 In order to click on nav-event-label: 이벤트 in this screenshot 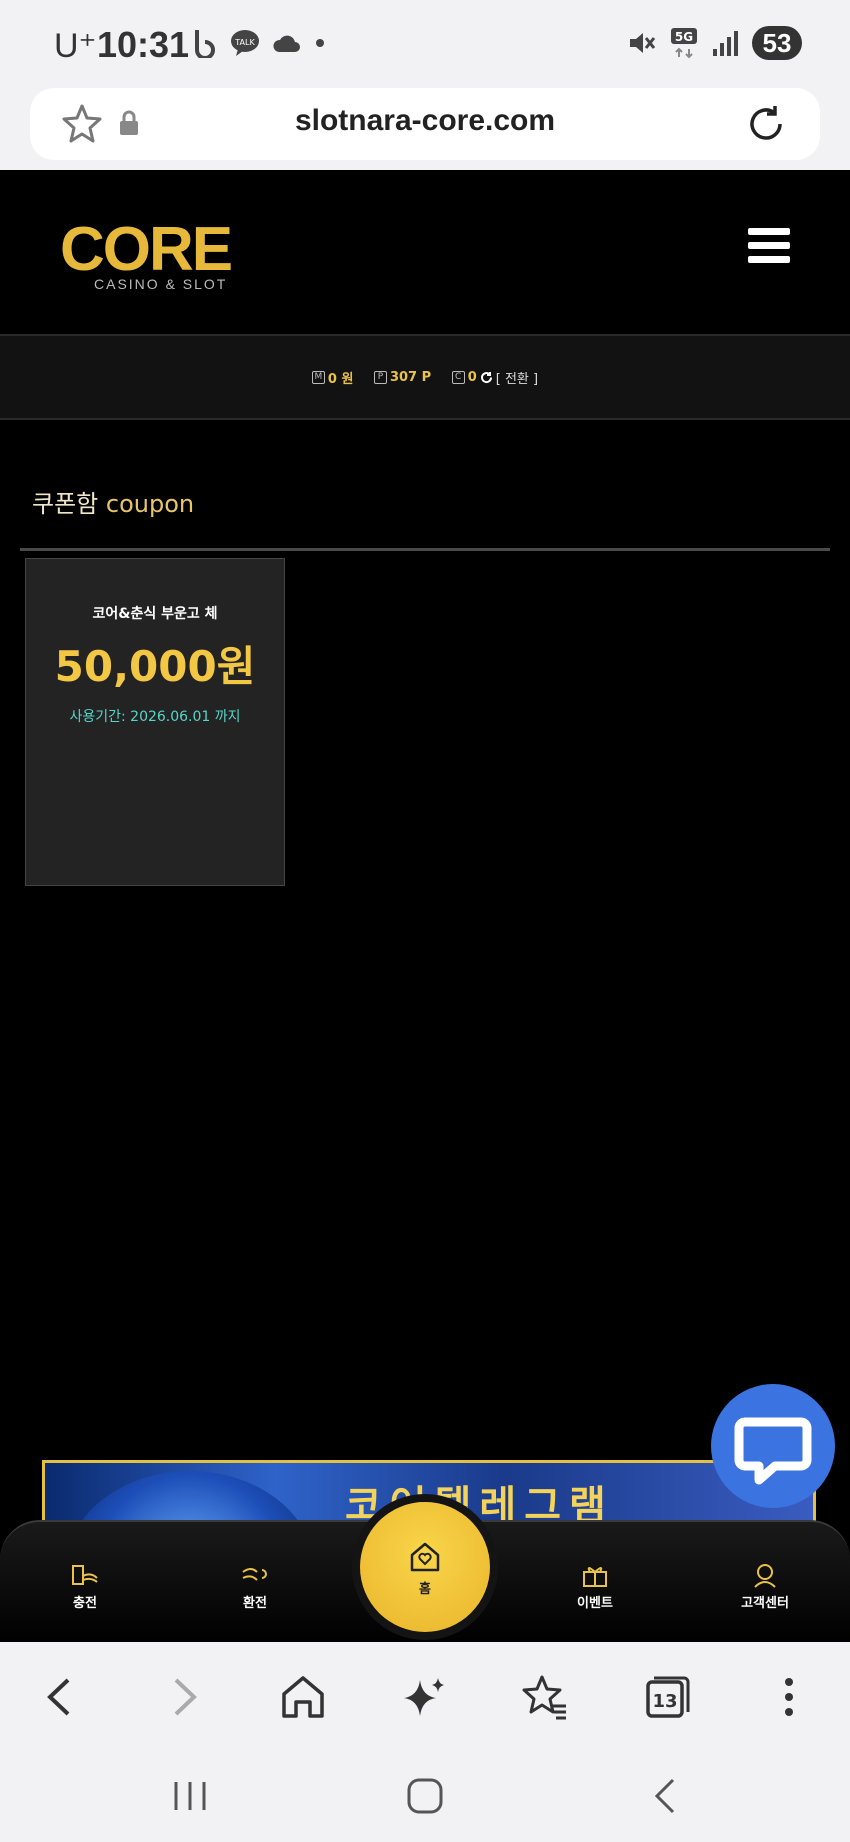, I will do `click(595, 1603)`.